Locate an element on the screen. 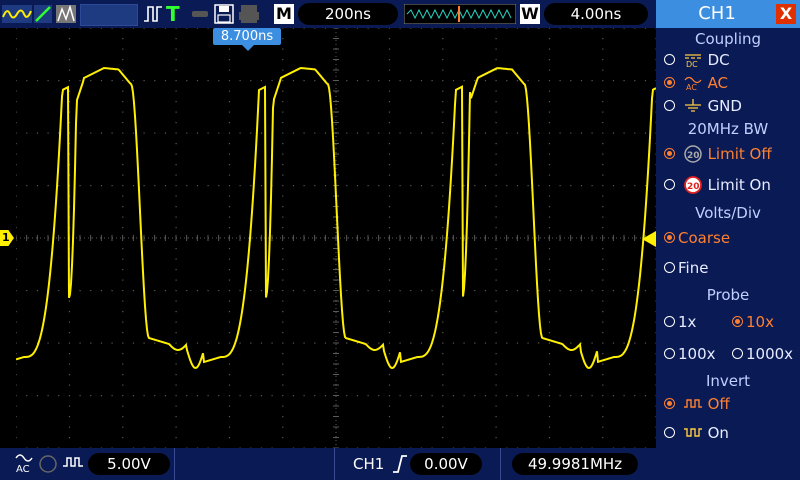 The height and width of the screenshot is (480, 800). svg-text: AC is located at coordinates (23, 469).